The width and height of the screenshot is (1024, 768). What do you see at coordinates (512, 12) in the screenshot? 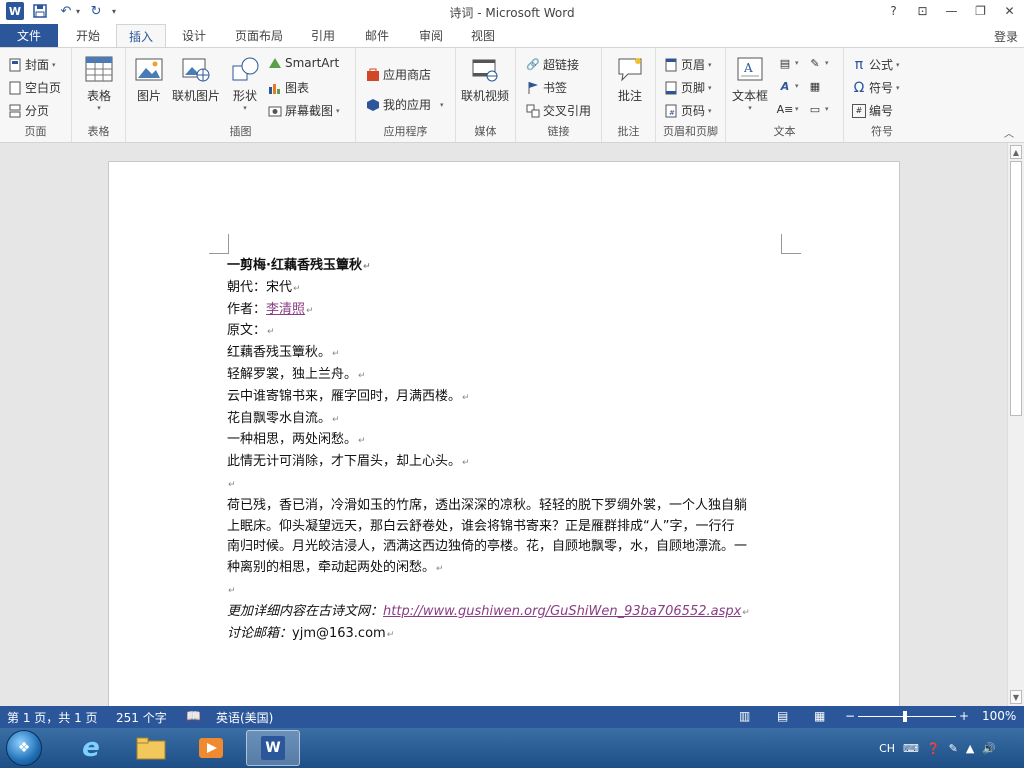
I see `title-bar: W ↶ ▾ ↻ ▾ 诗词 - Microsoft Word ? ⊡ — ❐ ✕` at bounding box center [512, 12].